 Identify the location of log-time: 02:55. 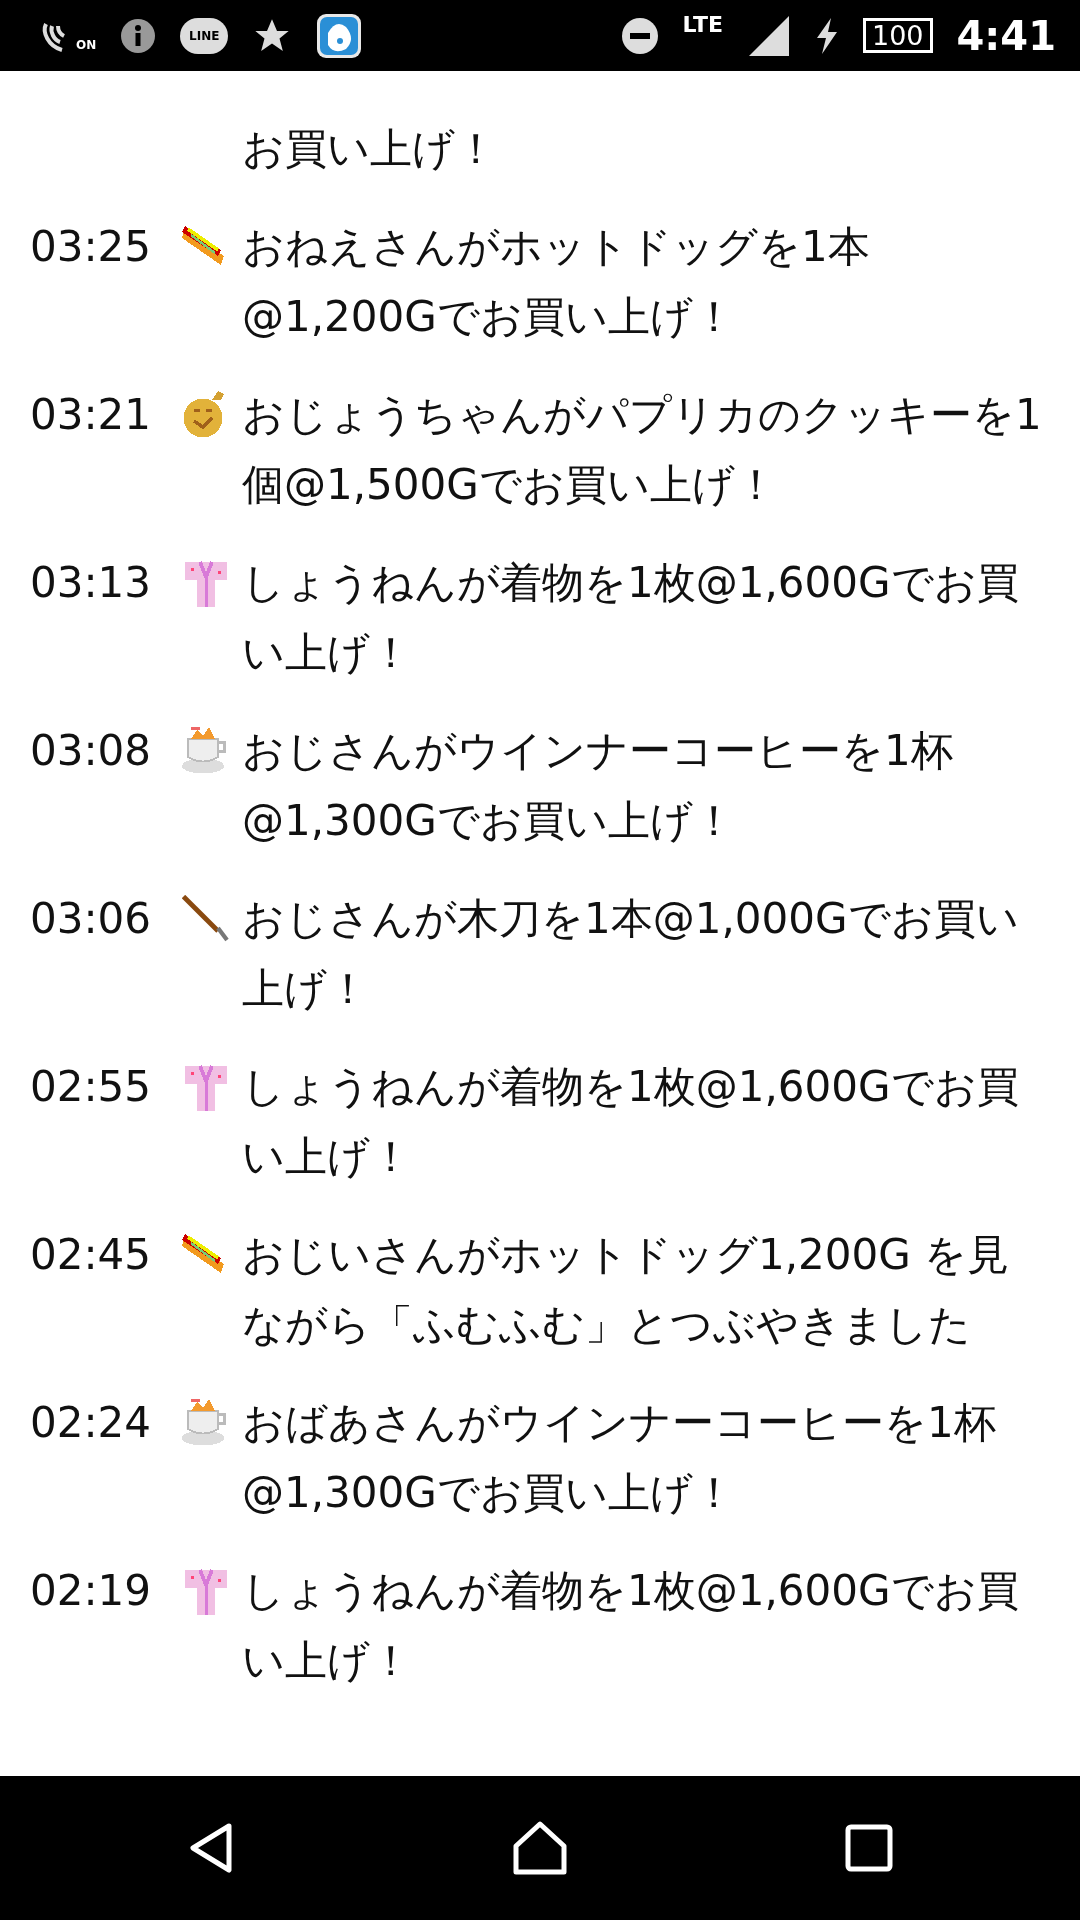
(91, 1087).